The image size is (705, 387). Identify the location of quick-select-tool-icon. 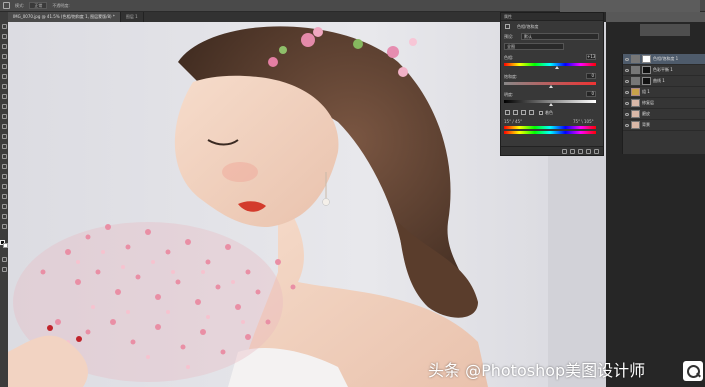
(4, 56).